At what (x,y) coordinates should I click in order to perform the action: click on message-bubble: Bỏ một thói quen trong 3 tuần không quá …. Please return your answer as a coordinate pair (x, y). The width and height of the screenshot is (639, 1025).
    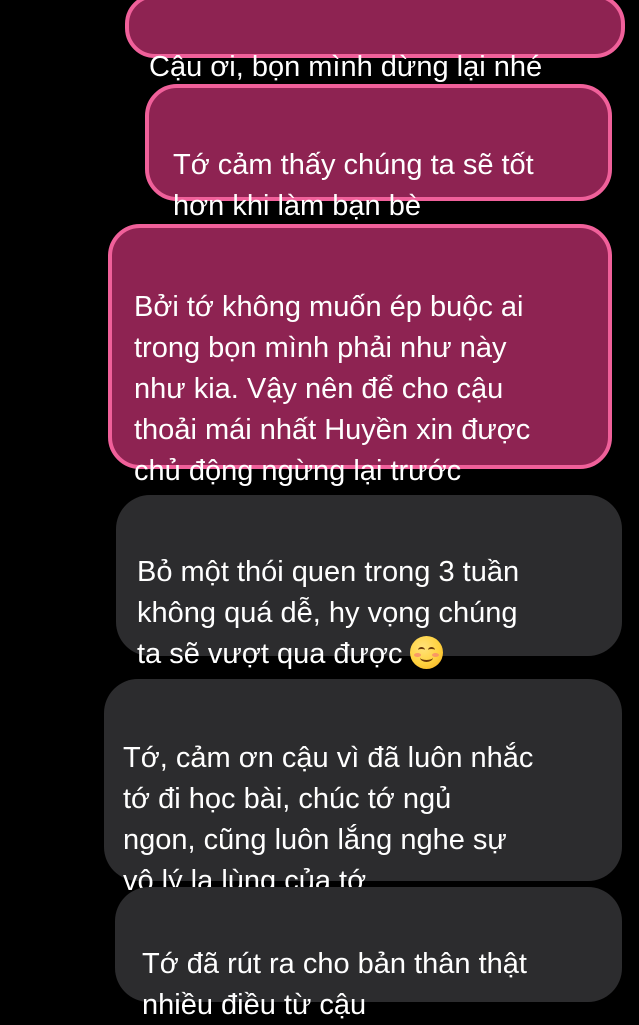
    Looking at the image, I should click on (369, 582).